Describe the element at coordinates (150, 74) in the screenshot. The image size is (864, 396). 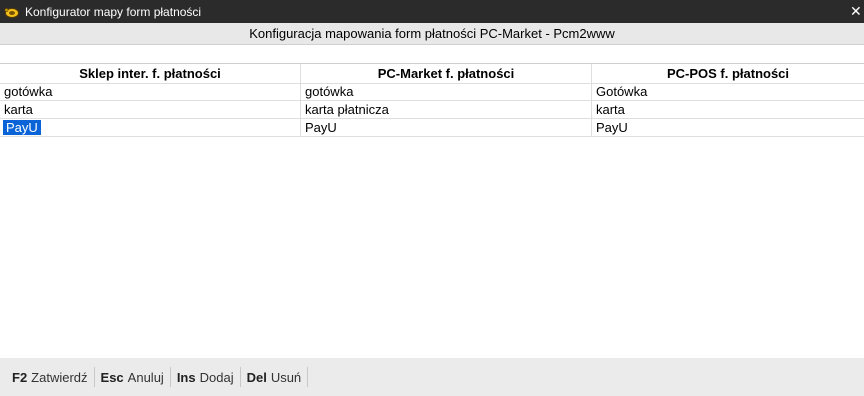
I see `column-header-shop: Sklep inter. f. płatności` at that location.